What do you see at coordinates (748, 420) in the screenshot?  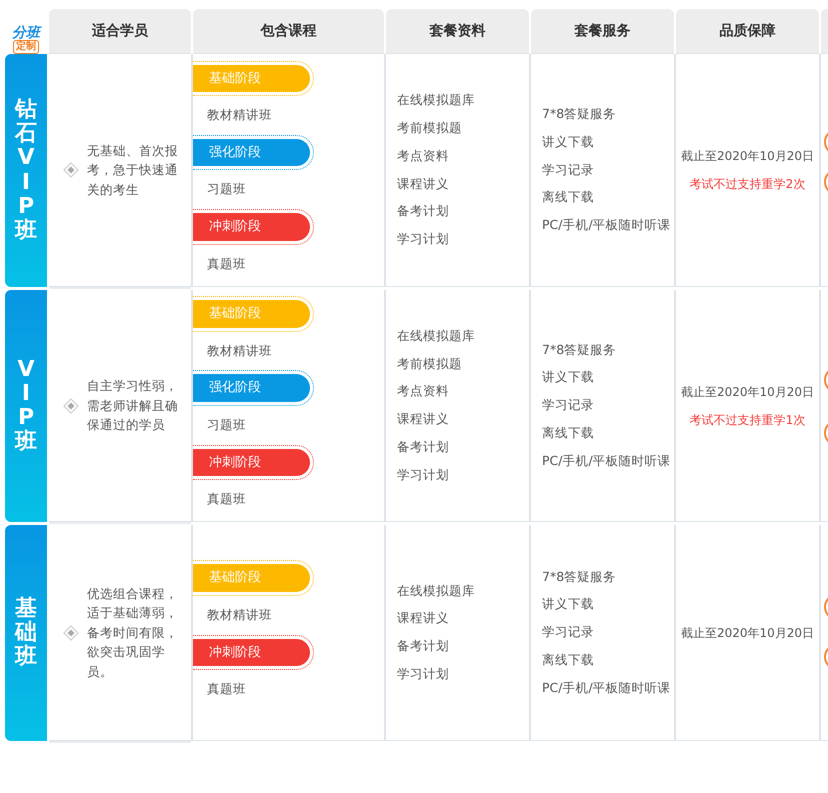 I see `retake-text: 考试不过支持重学1次` at bounding box center [748, 420].